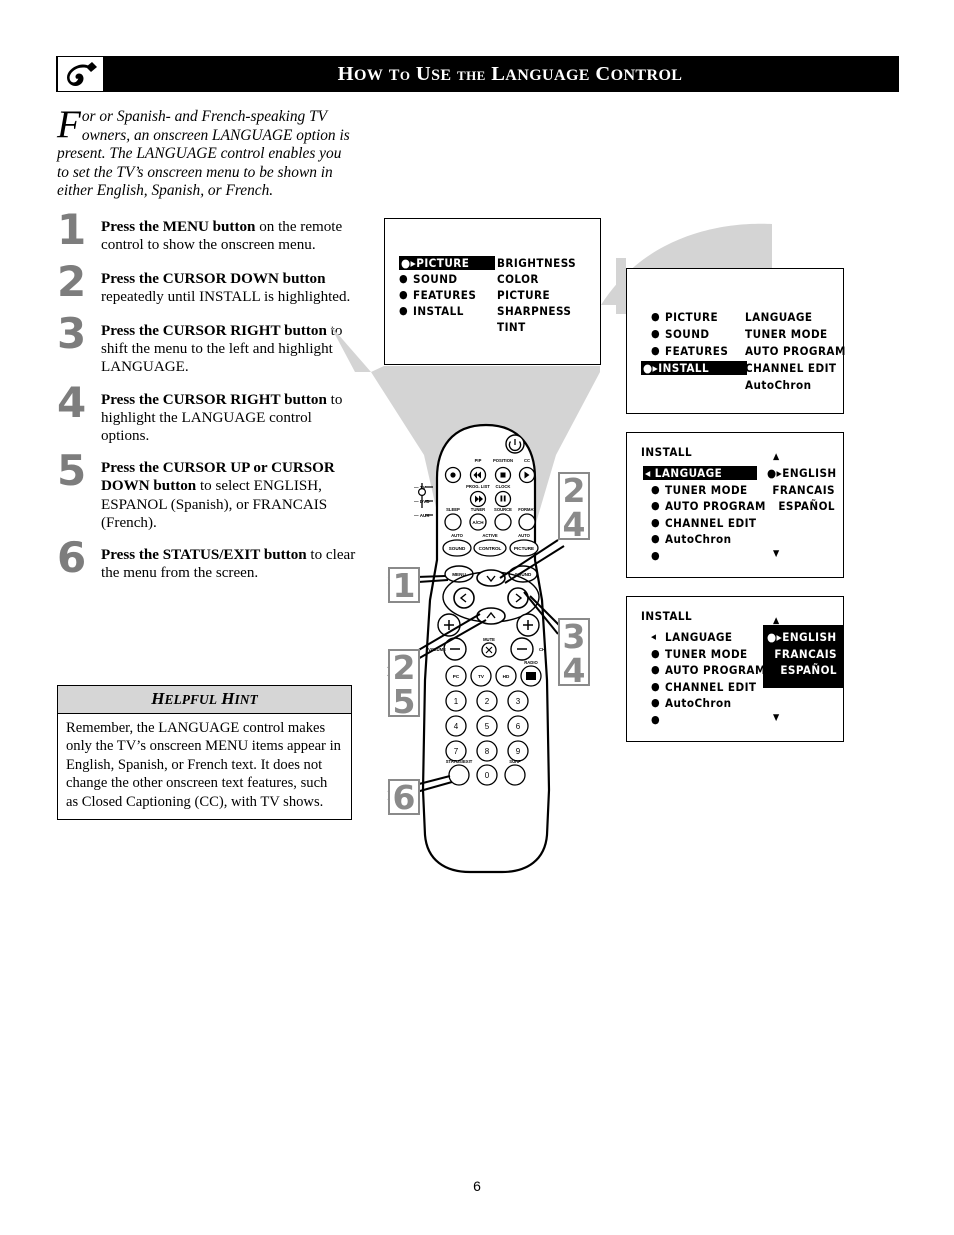 The height and width of the screenshot is (1235, 954). I want to click on menu1-option-sharpness: SHARPNESS, so click(536, 312).